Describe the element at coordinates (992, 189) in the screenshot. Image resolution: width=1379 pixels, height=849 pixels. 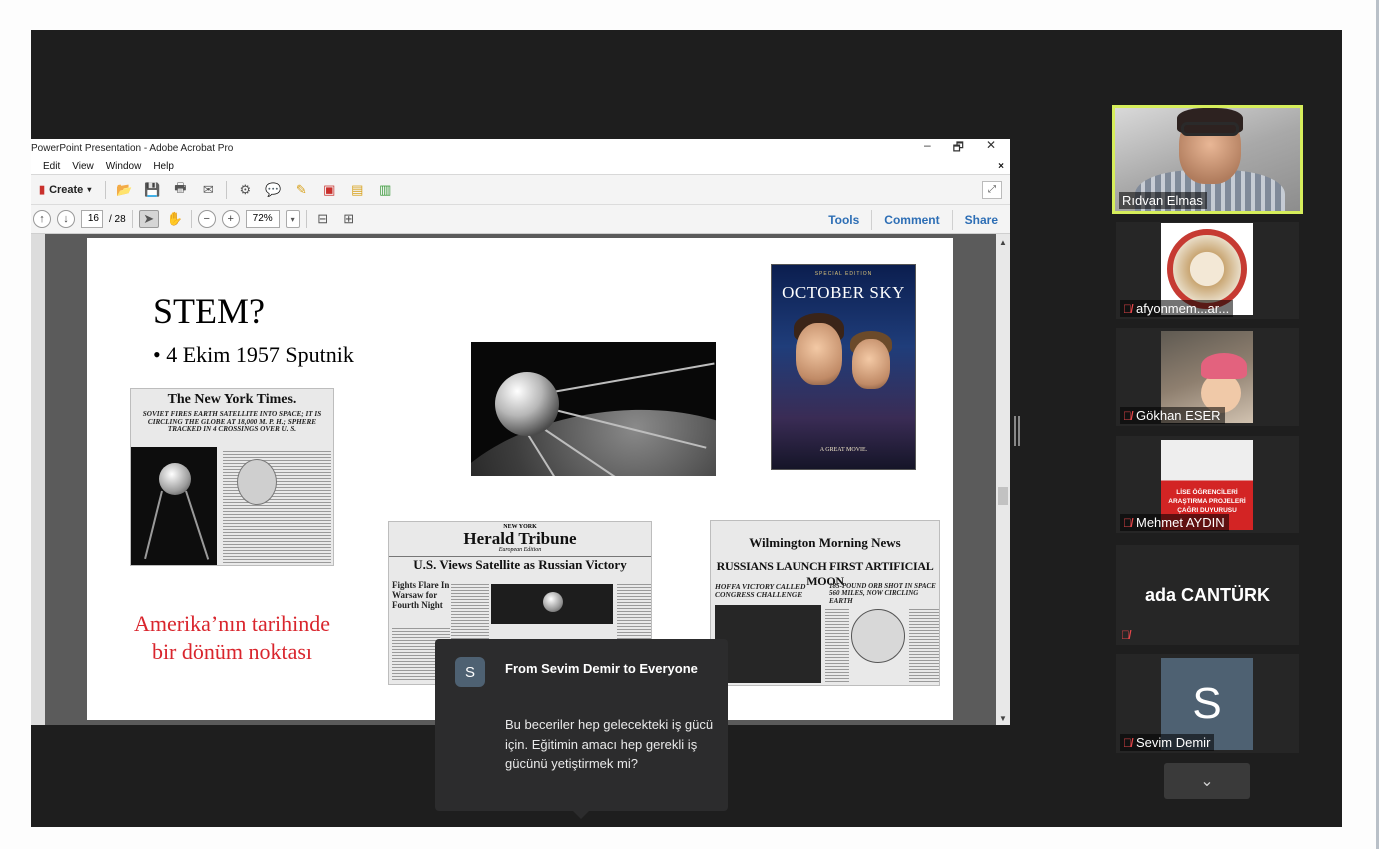
I see `expand-icon: ⤢` at that location.